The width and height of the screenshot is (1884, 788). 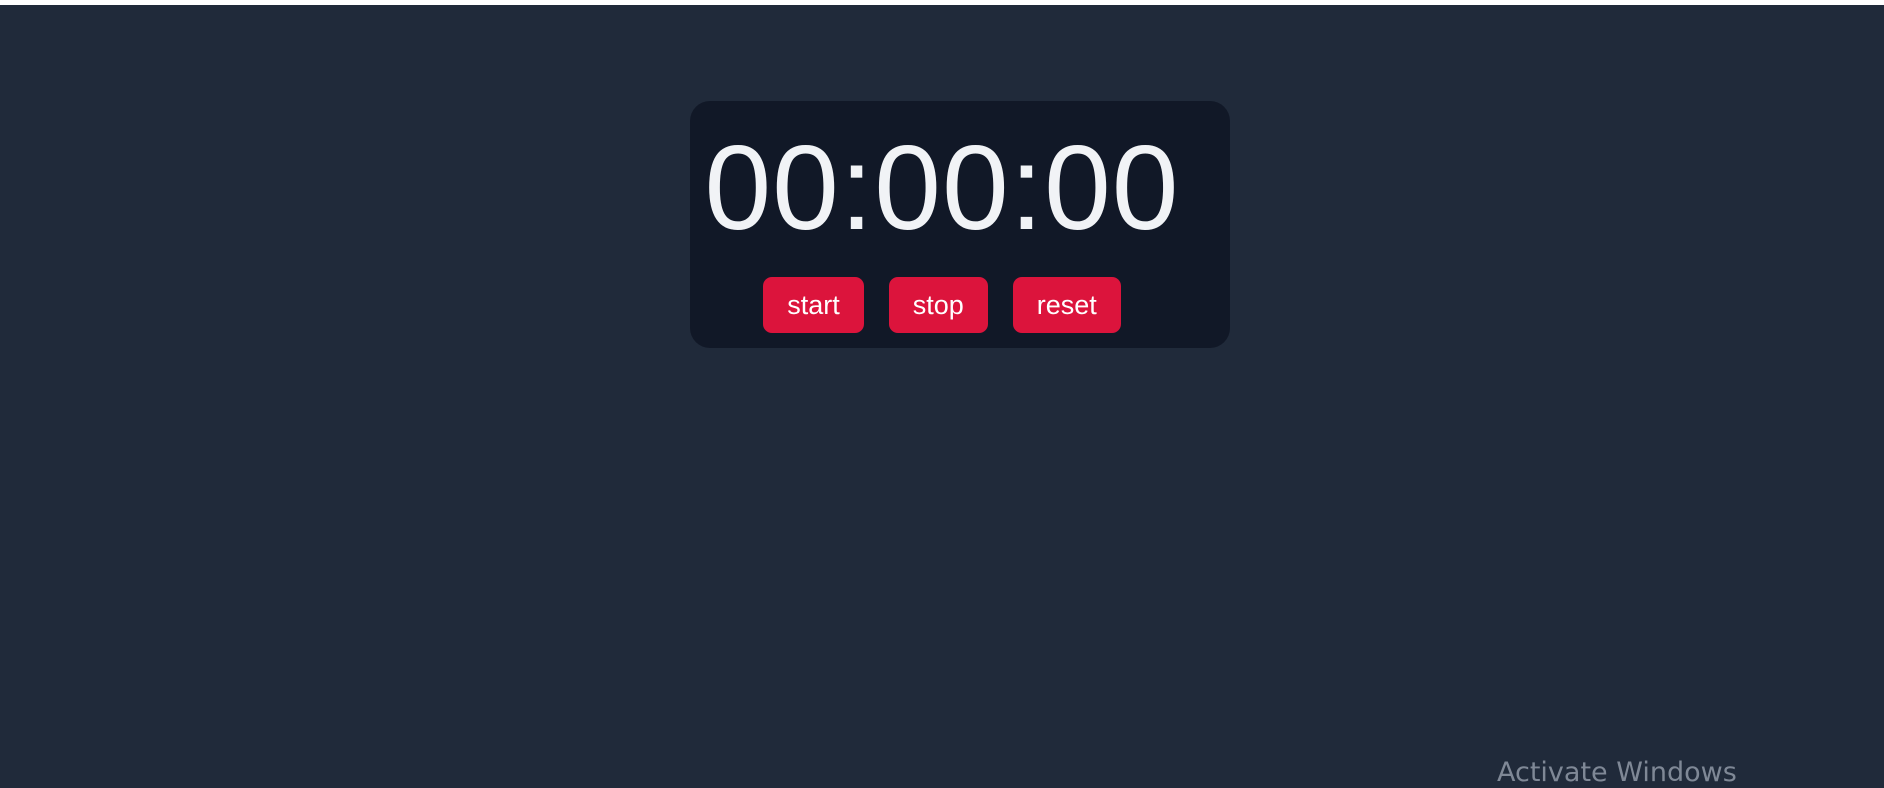 What do you see at coordinates (1617, 772) in the screenshot?
I see `activate-windows-watermark: Activate Windows` at bounding box center [1617, 772].